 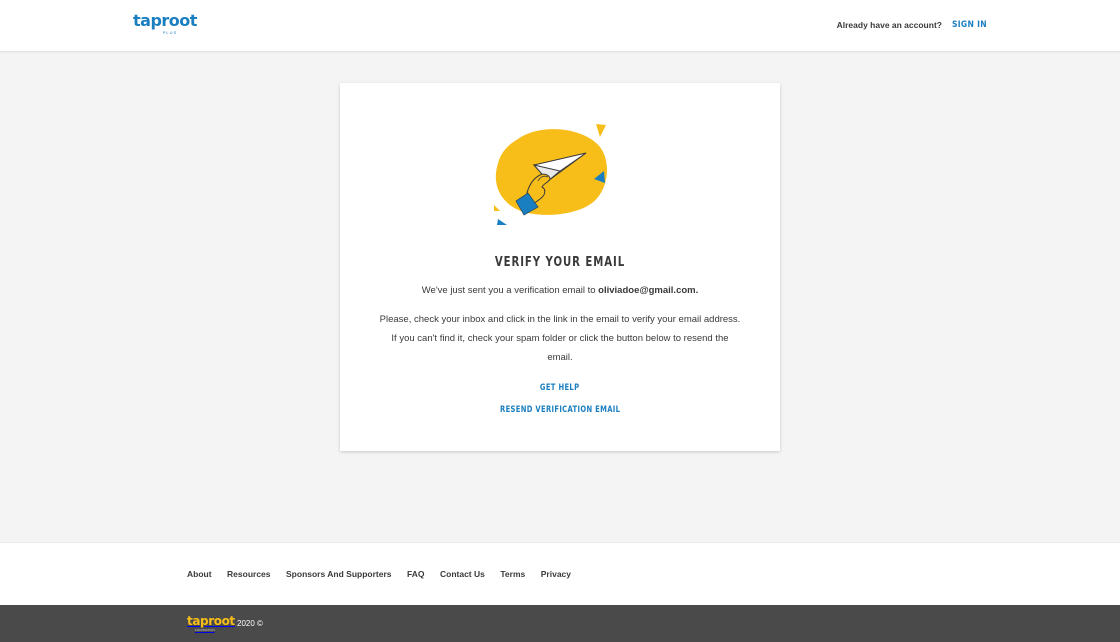 I want to click on logo-wordmark: taproot, so click(x=165, y=20).